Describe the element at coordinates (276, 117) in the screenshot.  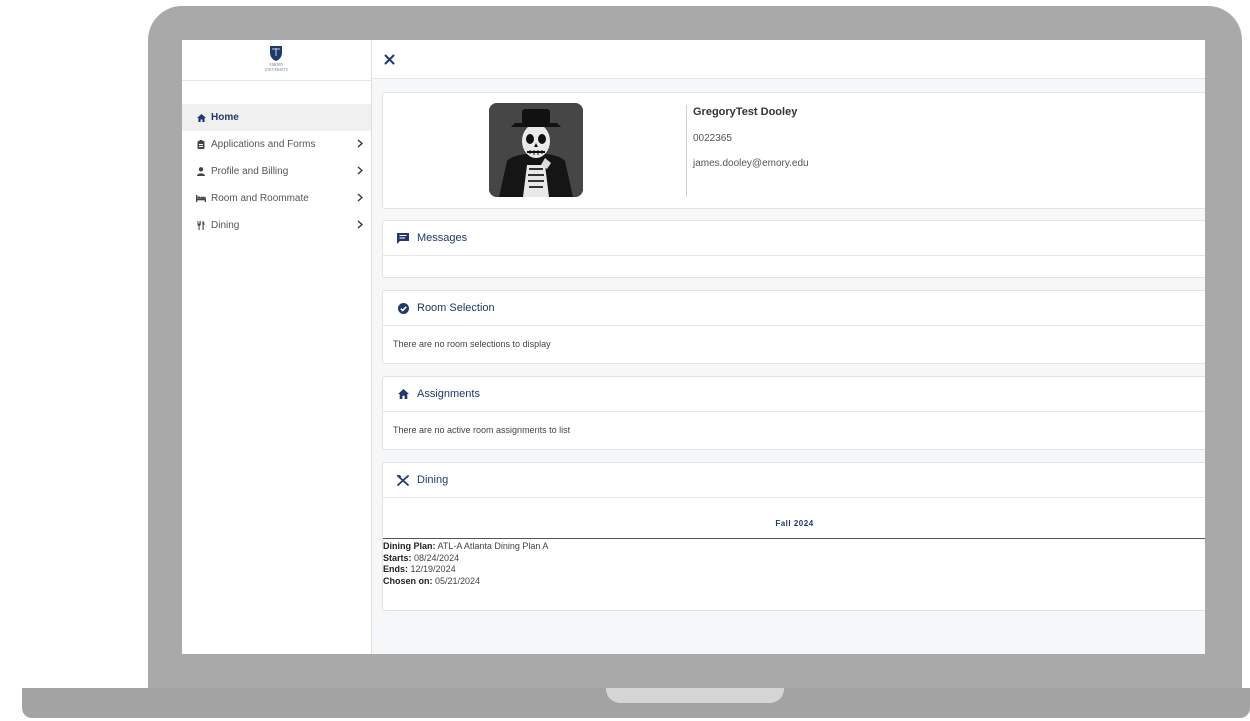
I see `sidebar-item-home: Home` at that location.